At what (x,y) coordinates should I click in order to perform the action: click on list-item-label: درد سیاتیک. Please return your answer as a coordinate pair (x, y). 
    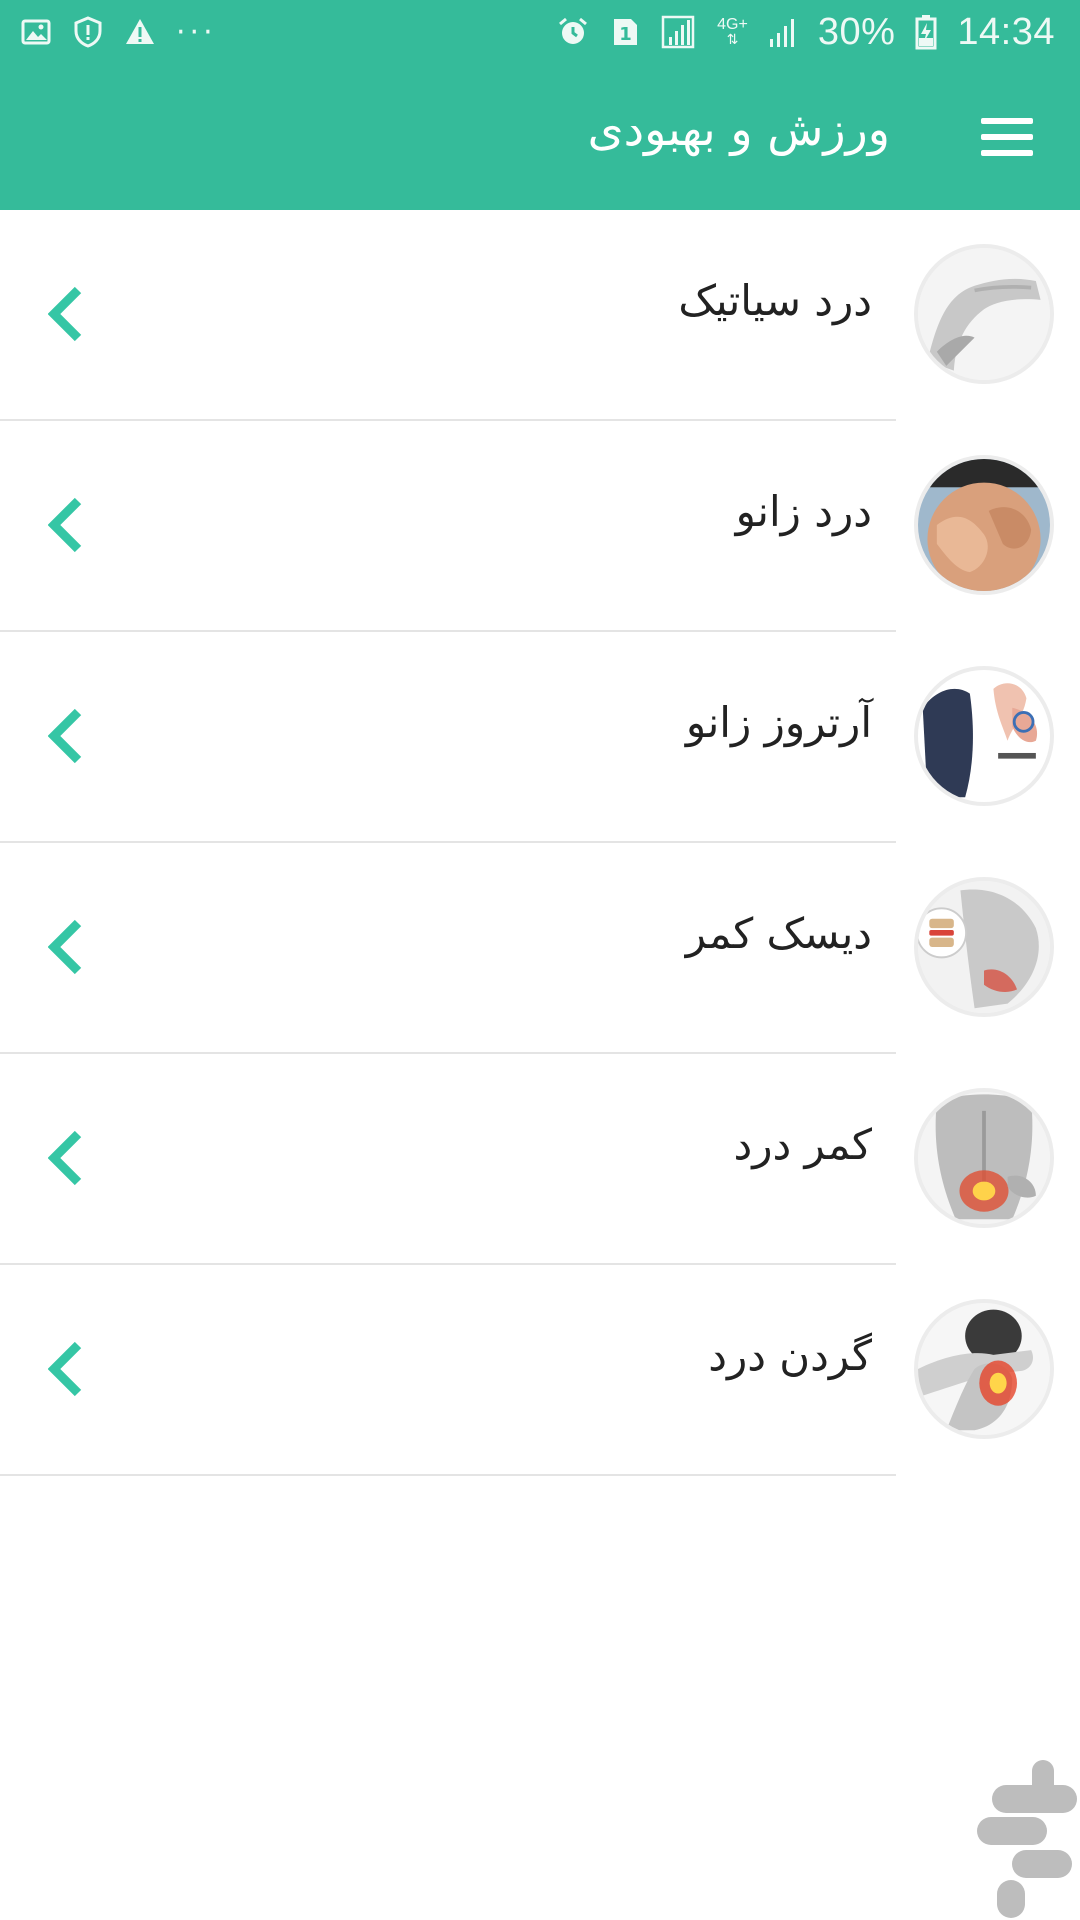
    Looking at the image, I should click on (775, 300).